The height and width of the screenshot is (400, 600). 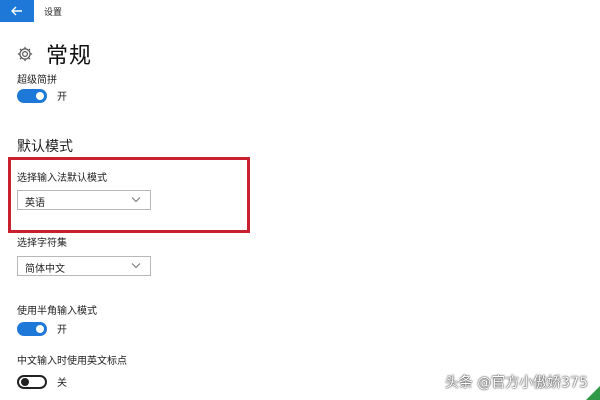 I want to click on english-punct-toggle, so click(x=32, y=381).